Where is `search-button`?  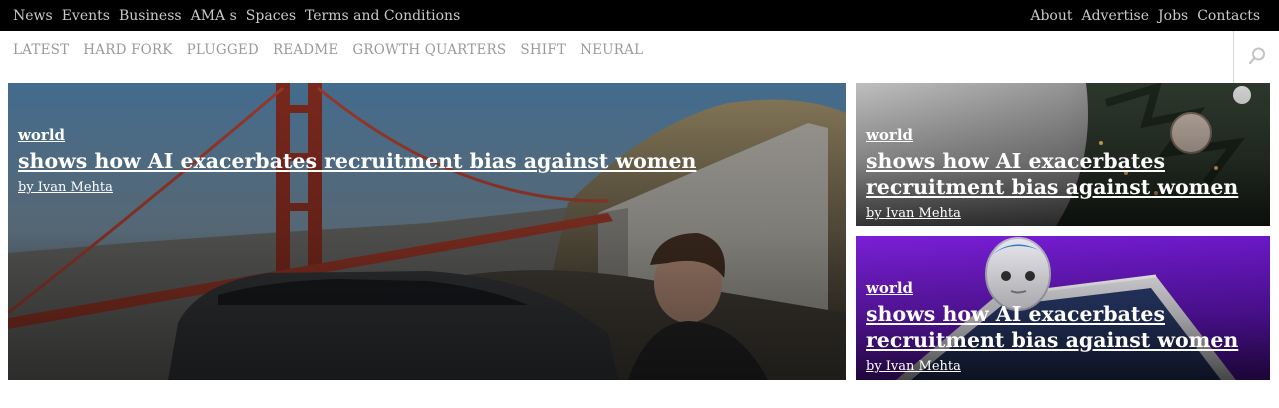 search-button is located at coordinates (1256, 57).